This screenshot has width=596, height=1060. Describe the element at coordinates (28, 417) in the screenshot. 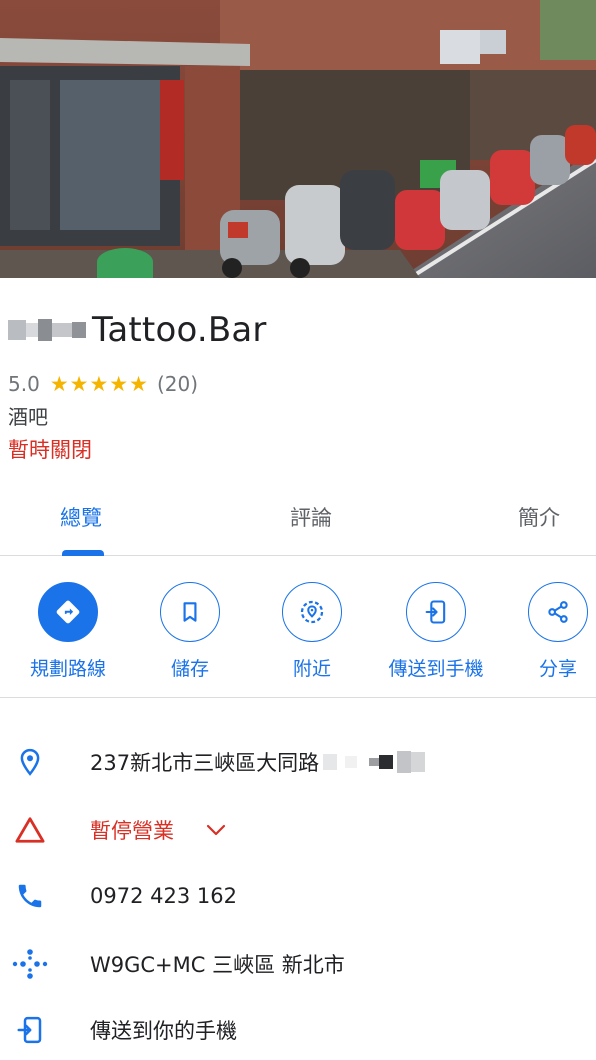

I see `place-category: 酒吧` at that location.